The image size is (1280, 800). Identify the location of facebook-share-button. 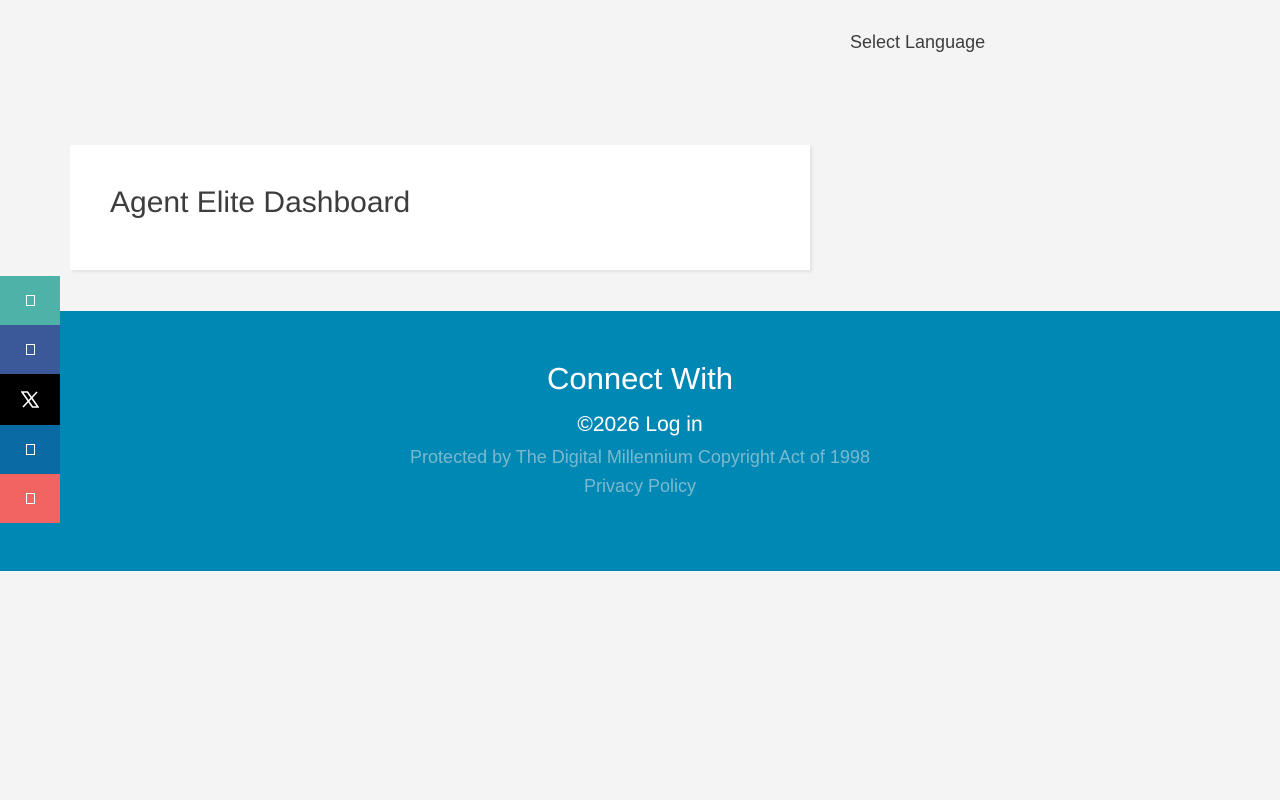
(30, 349).